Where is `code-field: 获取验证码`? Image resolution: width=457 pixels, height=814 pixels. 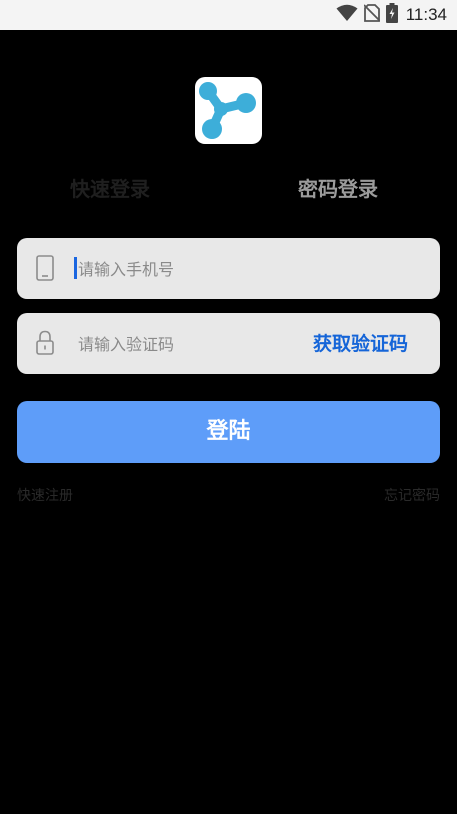 code-field: 获取验证码 is located at coordinates (228, 343).